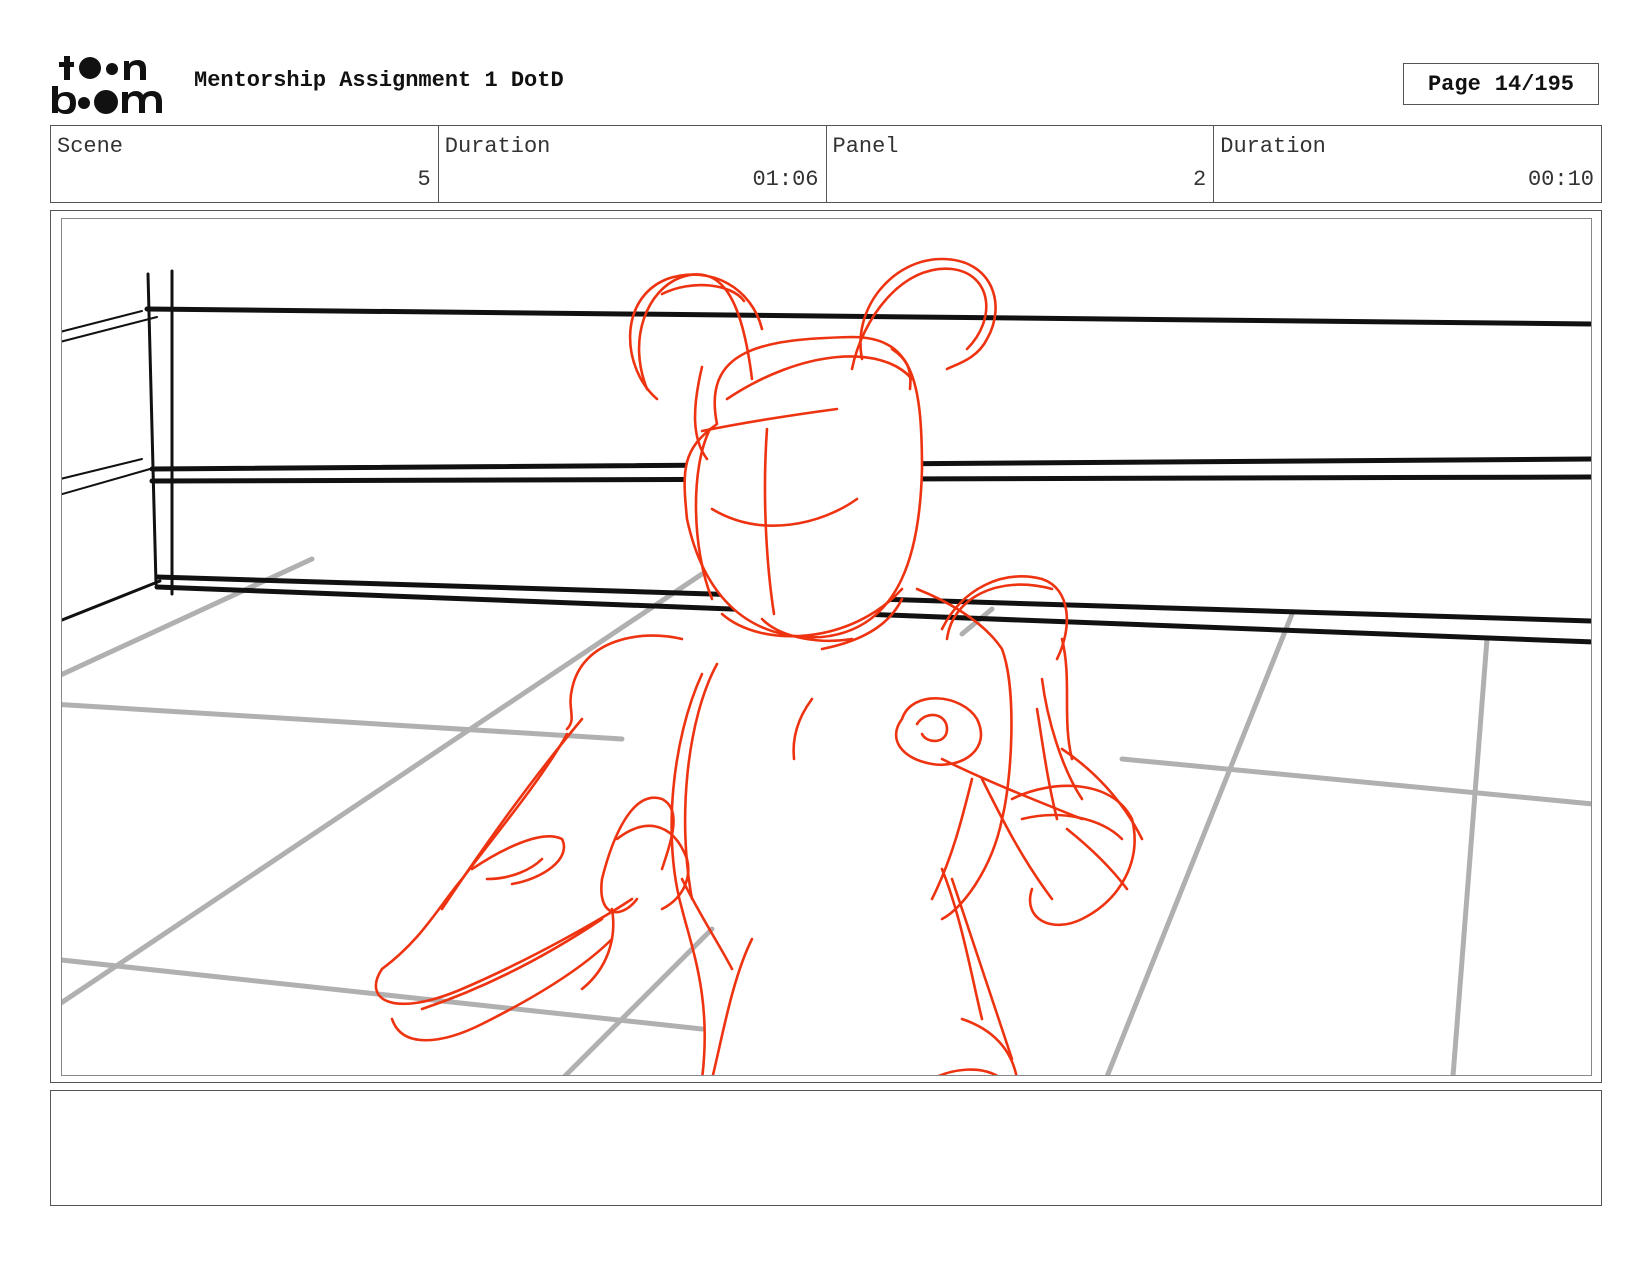  I want to click on scene-duration-label: Duration, so click(497, 146).